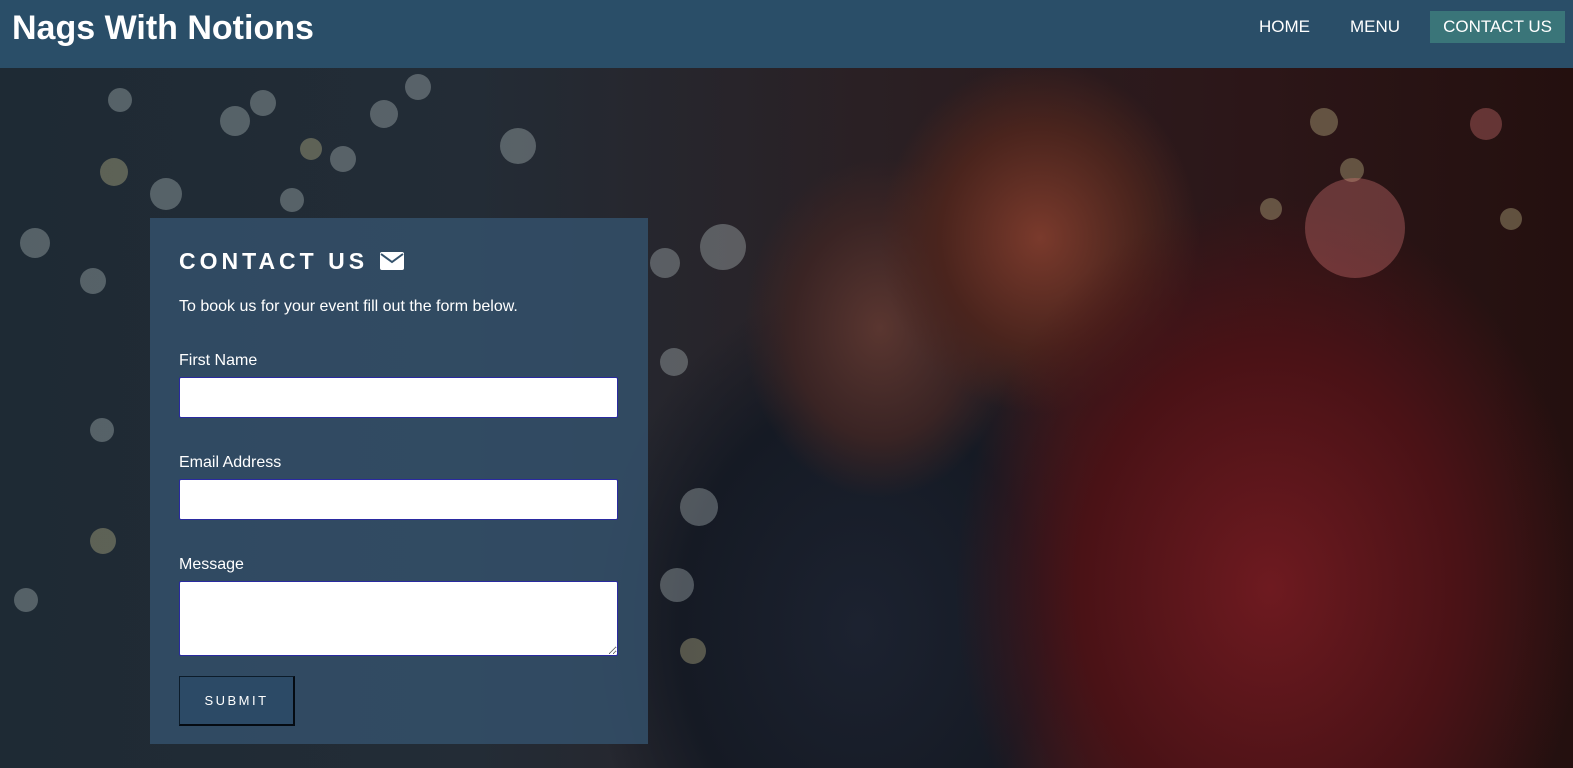  What do you see at coordinates (163, 28) in the screenshot?
I see `site-brand: Nags With Notions` at bounding box center [163, 28].